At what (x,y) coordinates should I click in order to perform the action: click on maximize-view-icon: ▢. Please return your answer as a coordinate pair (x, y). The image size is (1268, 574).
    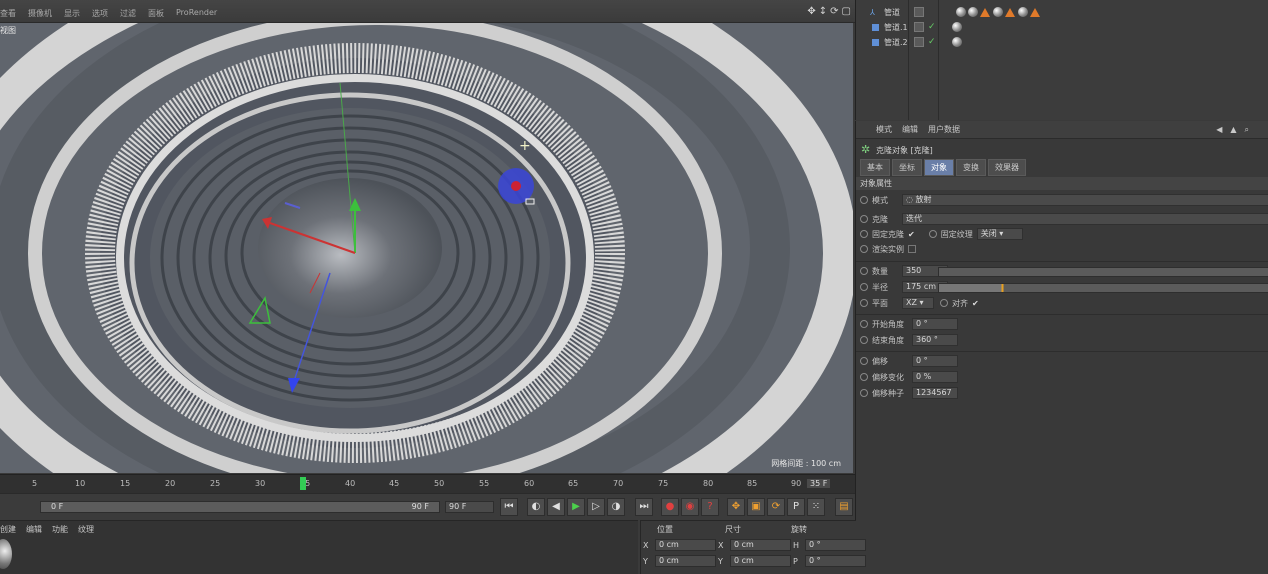
    Looking at the image, I should click on (846, 11).